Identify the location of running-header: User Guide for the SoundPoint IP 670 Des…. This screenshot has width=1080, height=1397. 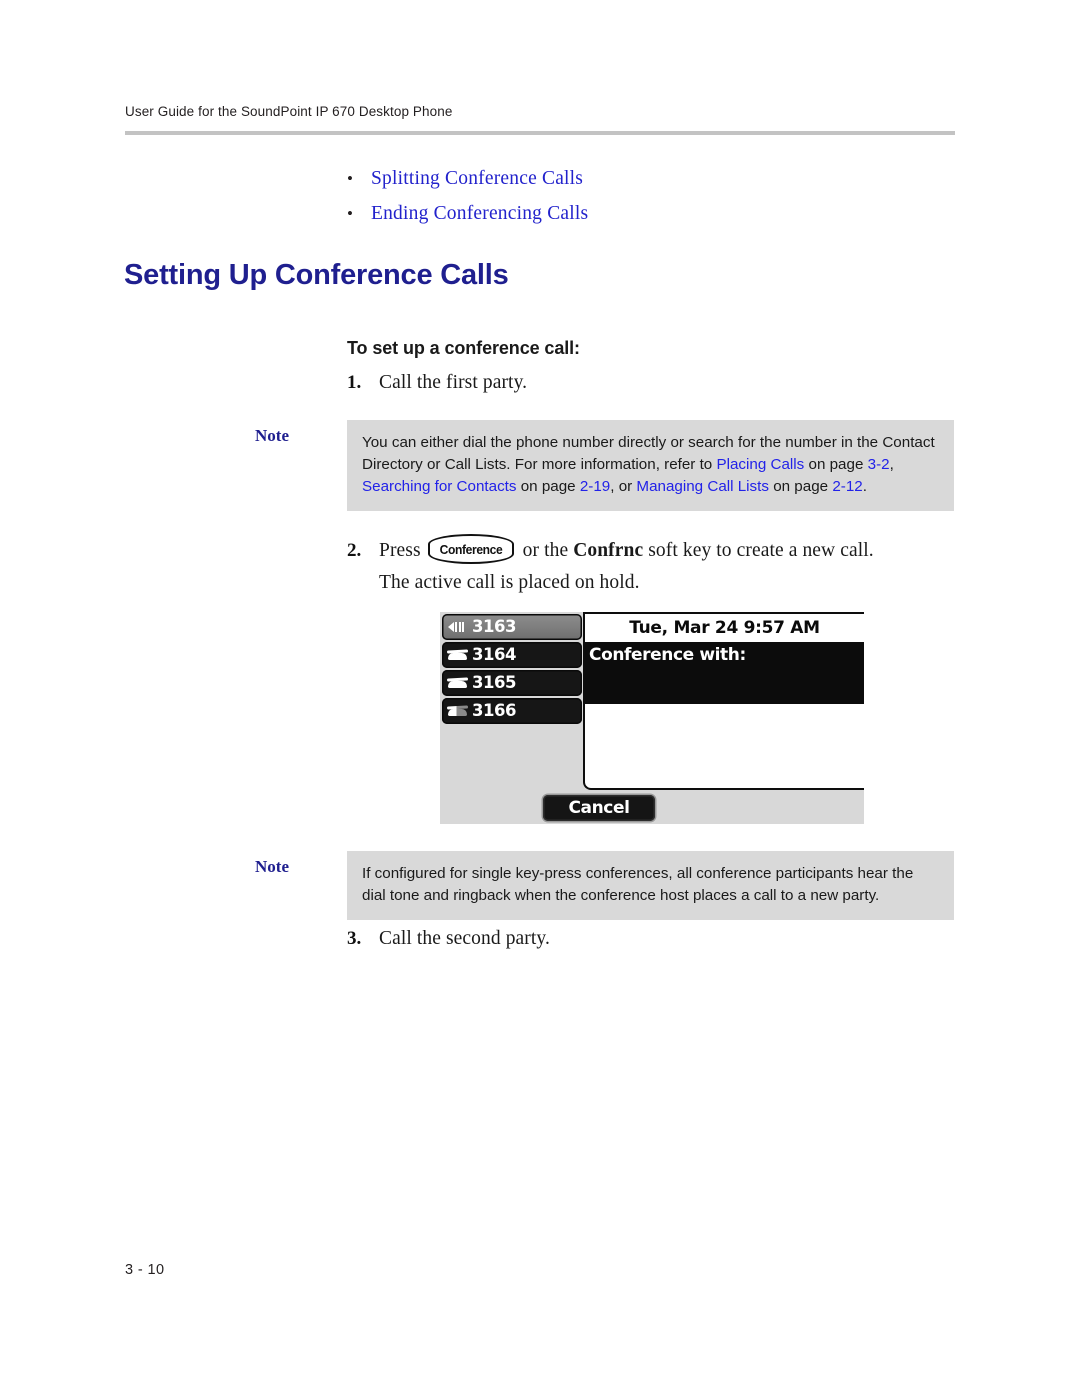
(540, 111).